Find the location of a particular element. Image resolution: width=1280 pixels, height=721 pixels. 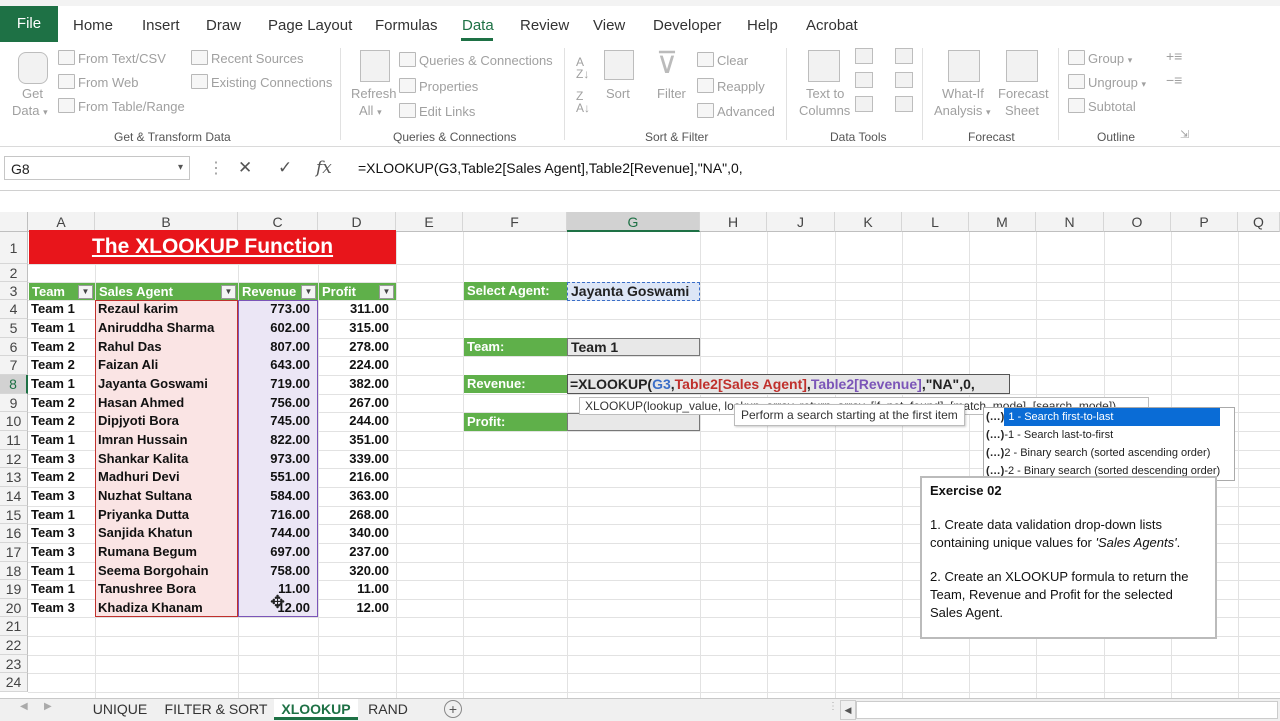

row-header: 21 is located at coordinates (14, 626).